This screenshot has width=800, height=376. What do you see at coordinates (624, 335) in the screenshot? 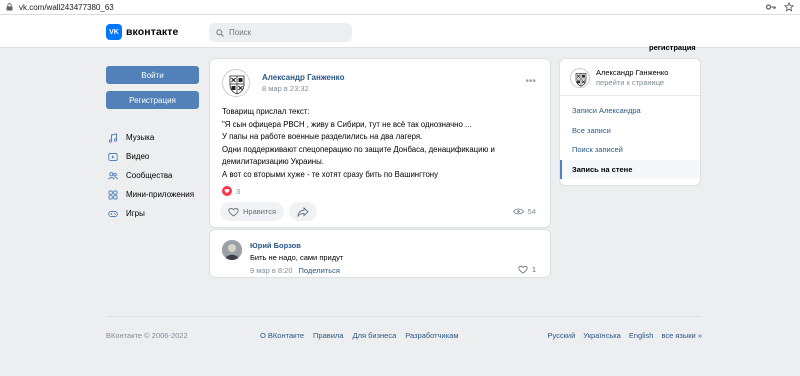
I see `footer-languages: Русский Українська English все языки »` at bounding box center [624, 335].